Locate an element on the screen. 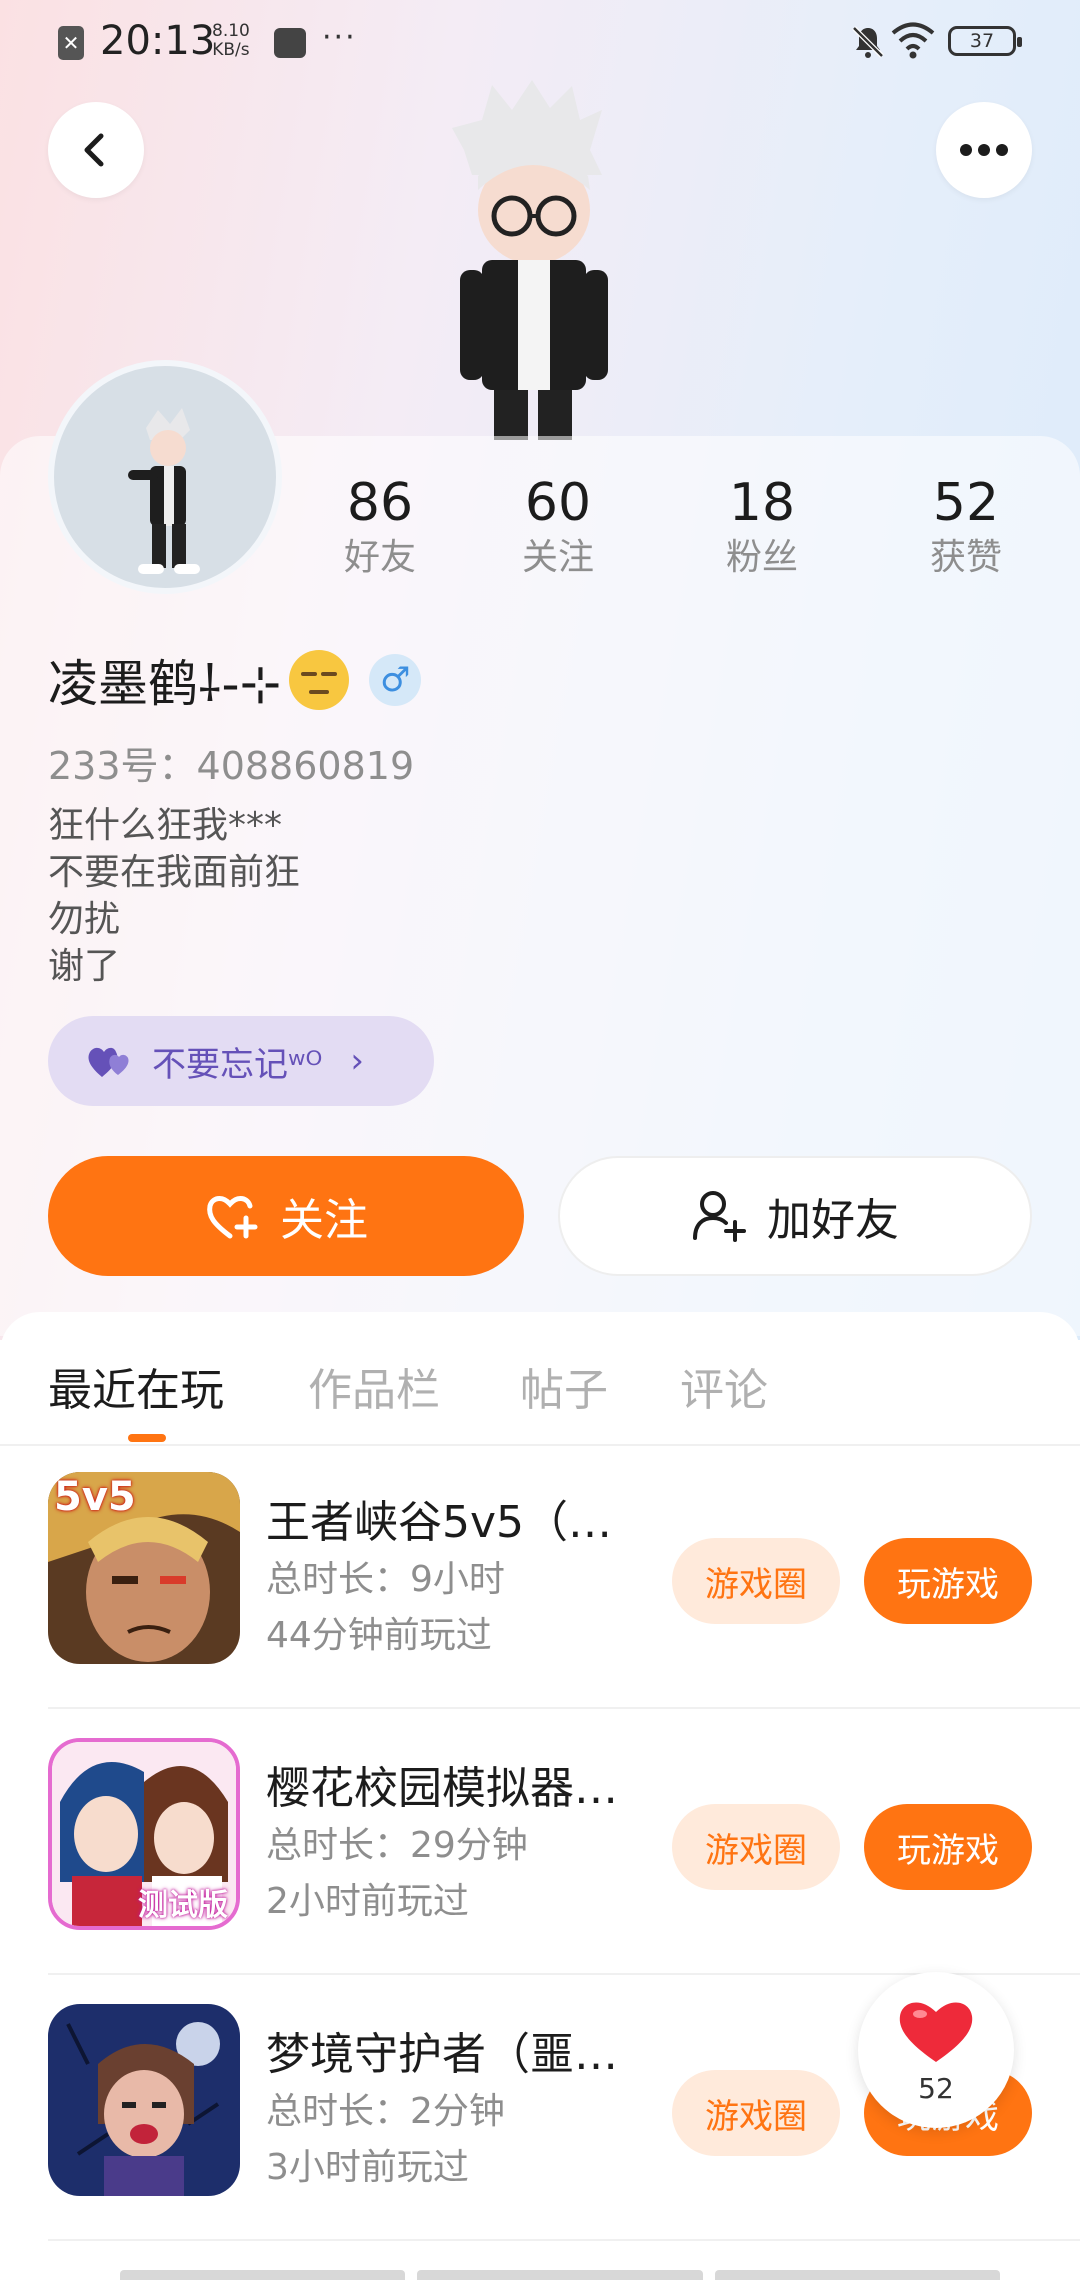 This screenshot has width=1080, height=2280. tab-recently-played: 最近在玩 is located at coordinates (136, 1386).